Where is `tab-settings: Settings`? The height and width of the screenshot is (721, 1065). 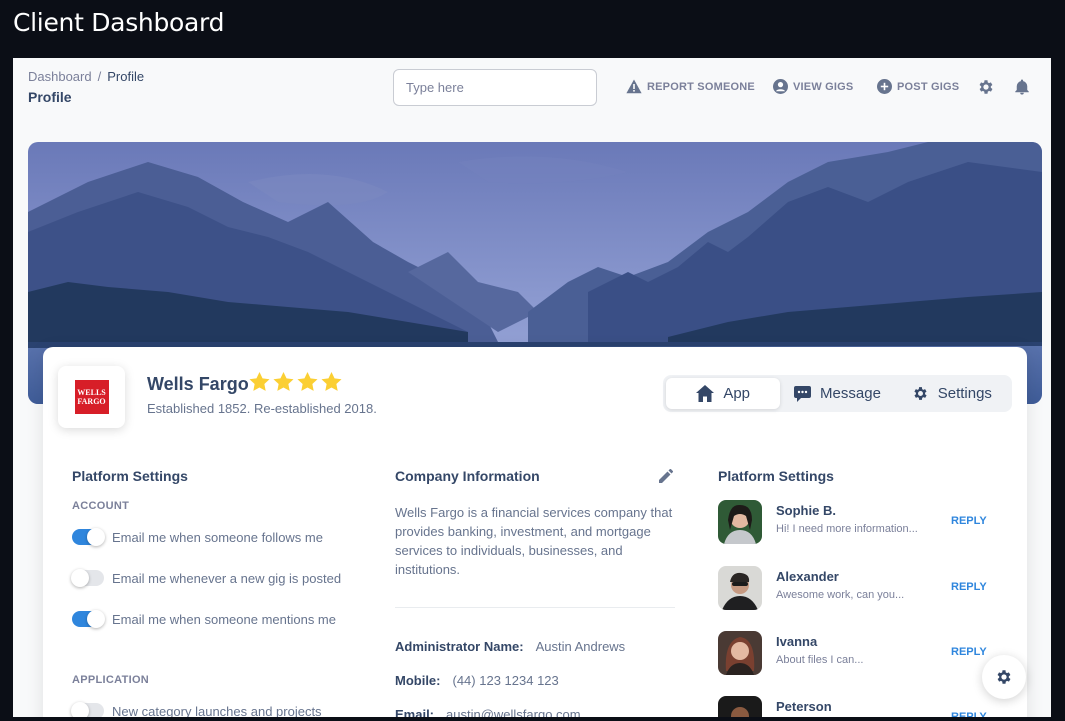
tab-settings: Settings is located at coordinates (952, 393).